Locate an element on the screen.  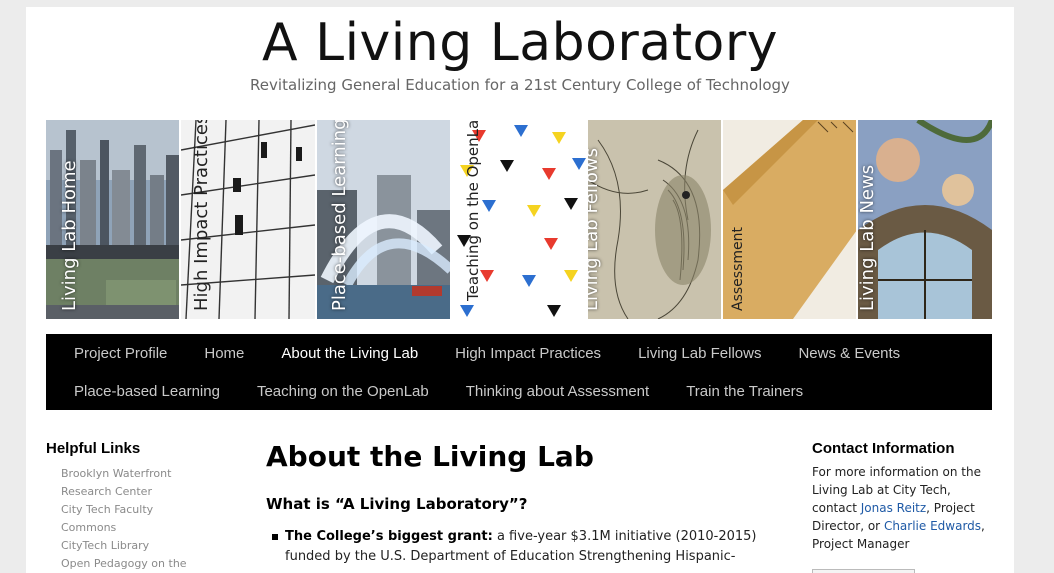
nav-item-news-events: News & Events is located at coordinates (849, 353).